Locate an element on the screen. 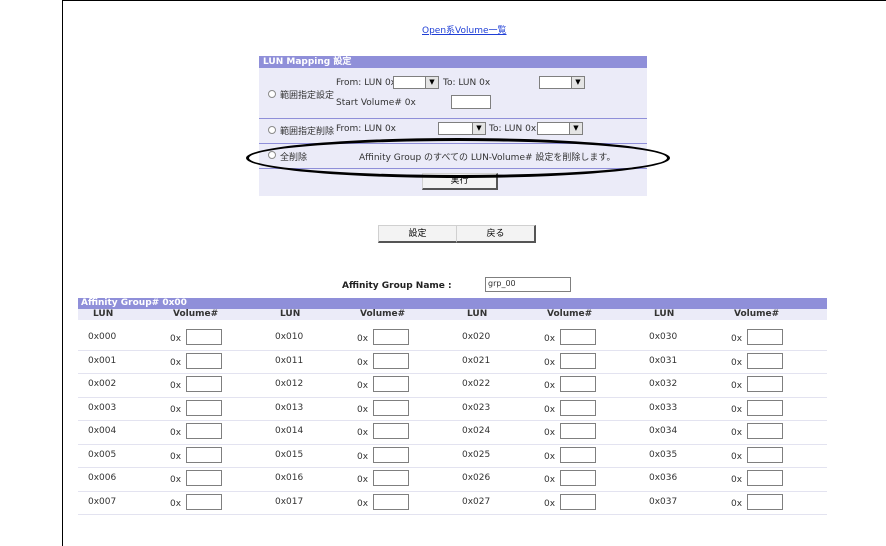 This screenshot has height=546, width=886. range-set-from-label: From: LUN 0x is located at coordinates (366, 83).